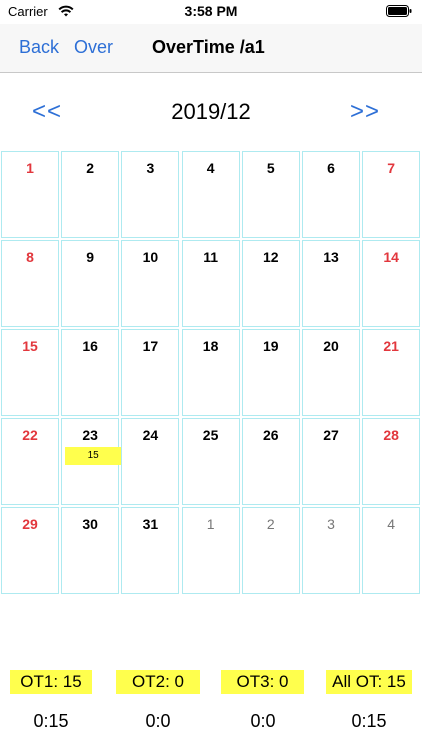  What do you see at coordinates (262, 682) in the screenshot?
I see `ot3-label: OT3: 0` at bounding box center [262, 682].